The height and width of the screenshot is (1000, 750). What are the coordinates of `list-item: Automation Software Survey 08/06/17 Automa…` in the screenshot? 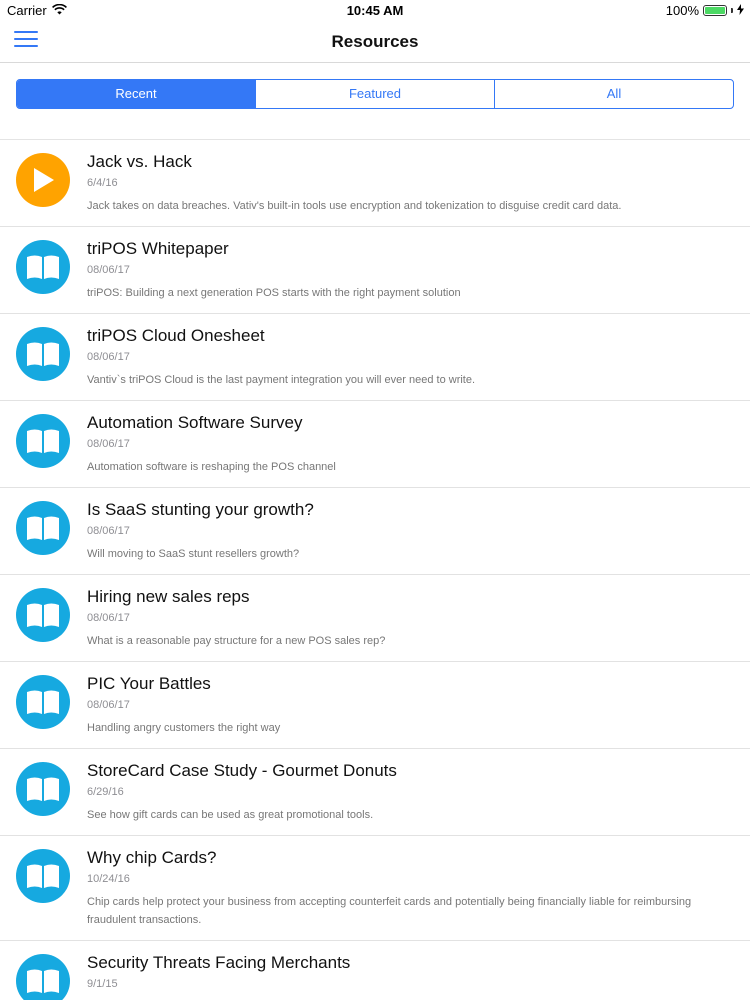 It's located at (375, 444).